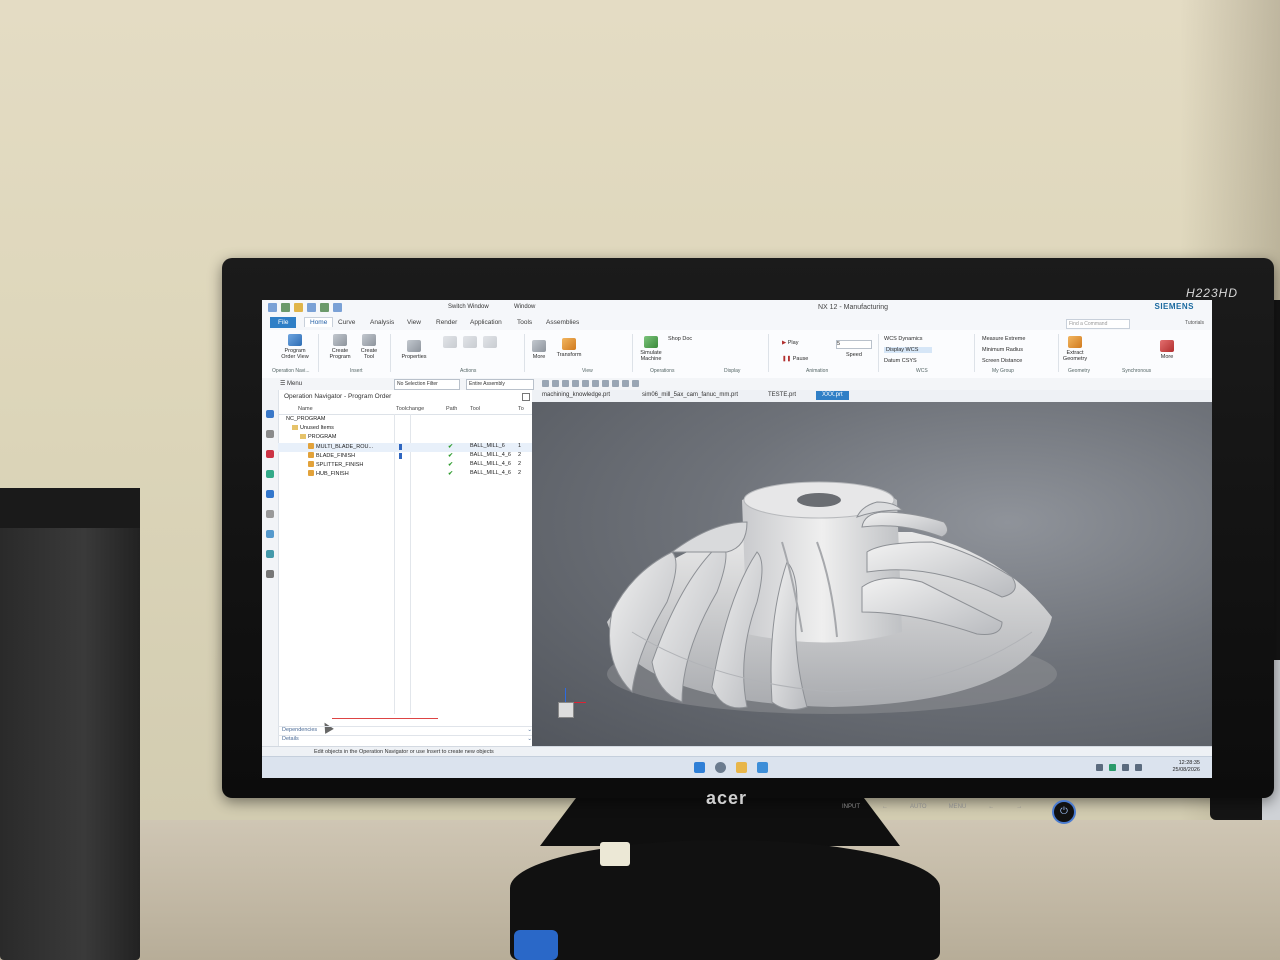  Describe the element at coordinates (991, 807) in the screenshot. I see `left-button: ←` at that location.